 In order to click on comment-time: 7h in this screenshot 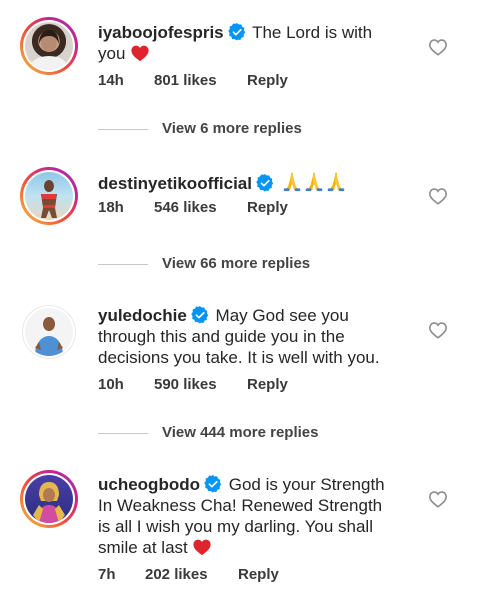, I will do `click(107, 574)`.